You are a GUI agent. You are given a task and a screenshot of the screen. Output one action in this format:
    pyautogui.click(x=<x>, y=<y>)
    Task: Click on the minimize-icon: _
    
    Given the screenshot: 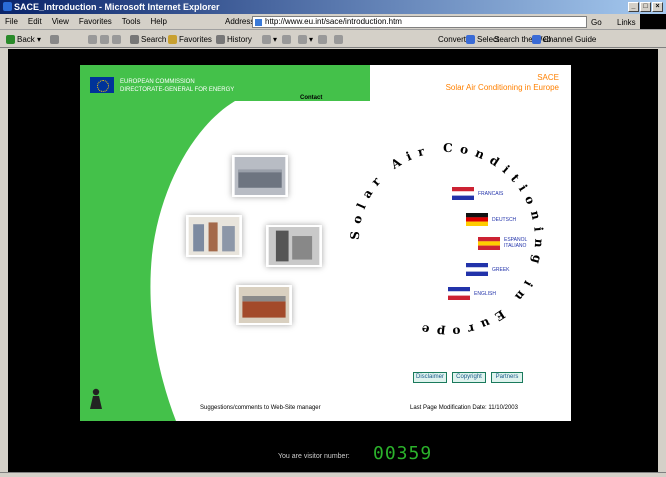 What is the action you would take?
    pyautogui.click(x=633, y=7)
    